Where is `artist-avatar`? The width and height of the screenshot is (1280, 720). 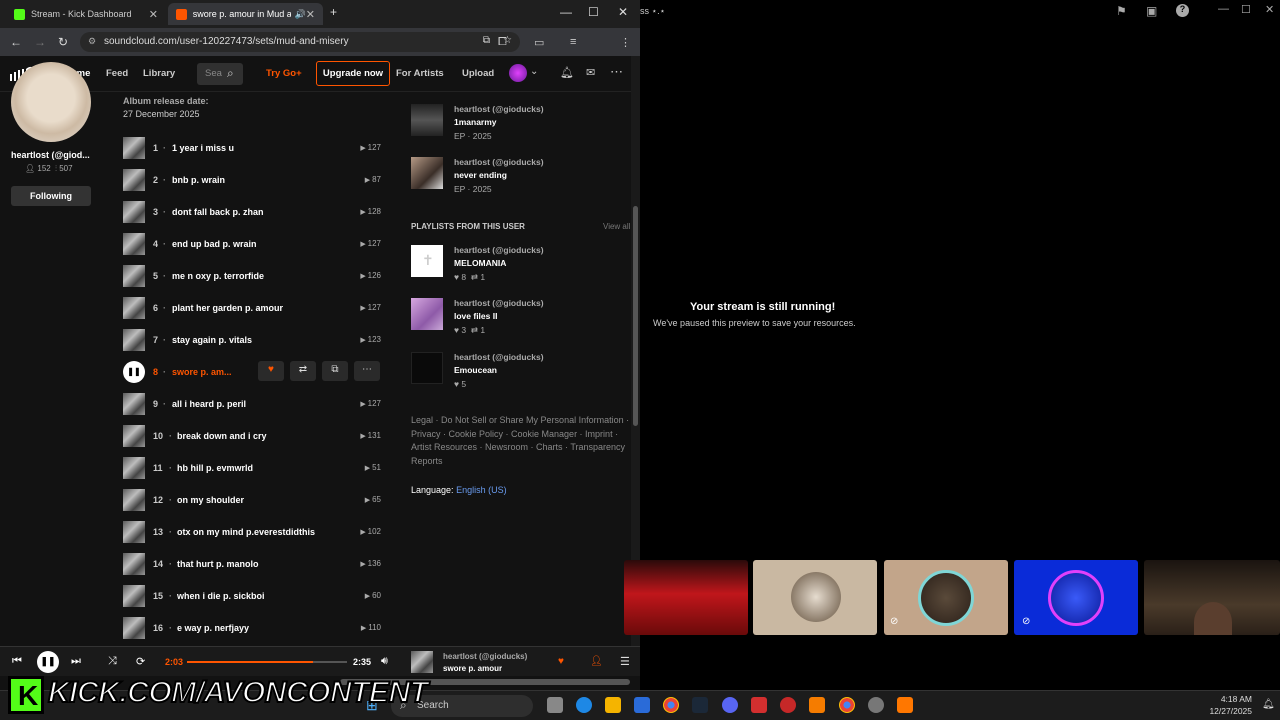 artist-avatar is located at coordinates (51, 102).